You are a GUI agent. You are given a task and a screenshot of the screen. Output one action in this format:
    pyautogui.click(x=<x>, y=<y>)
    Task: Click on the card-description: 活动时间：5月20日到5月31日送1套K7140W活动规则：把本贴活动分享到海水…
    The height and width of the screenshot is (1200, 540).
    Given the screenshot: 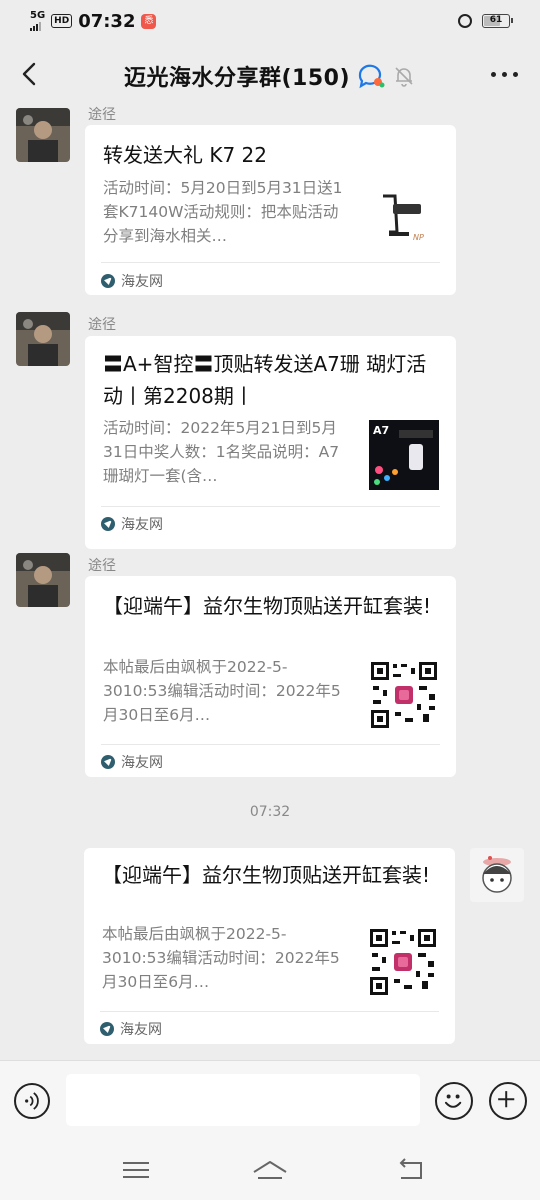 What is the action you would take?
    pyautogui.click(x=223, y=212)
    